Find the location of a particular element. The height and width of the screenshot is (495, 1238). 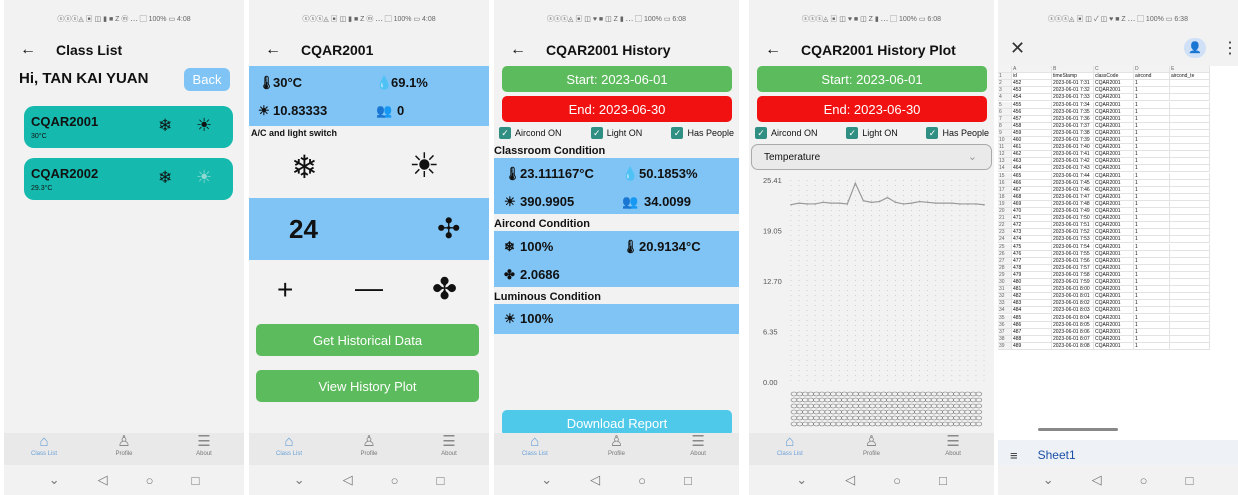

table-cell: 469 is located at coordinates (1032, 204).